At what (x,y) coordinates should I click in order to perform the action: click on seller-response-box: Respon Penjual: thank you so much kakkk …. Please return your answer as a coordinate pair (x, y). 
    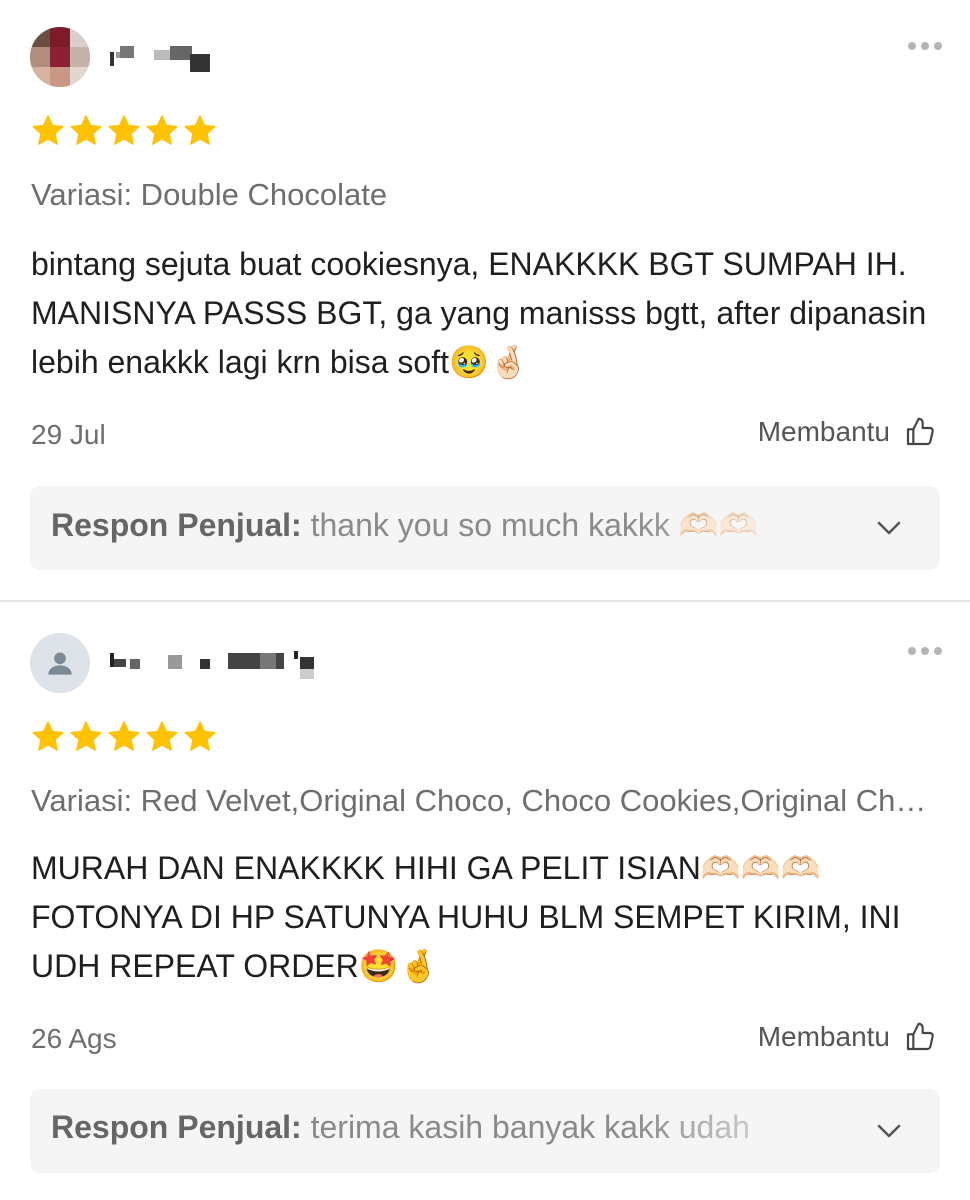
    Looking at the image, I should click on (485, 528).